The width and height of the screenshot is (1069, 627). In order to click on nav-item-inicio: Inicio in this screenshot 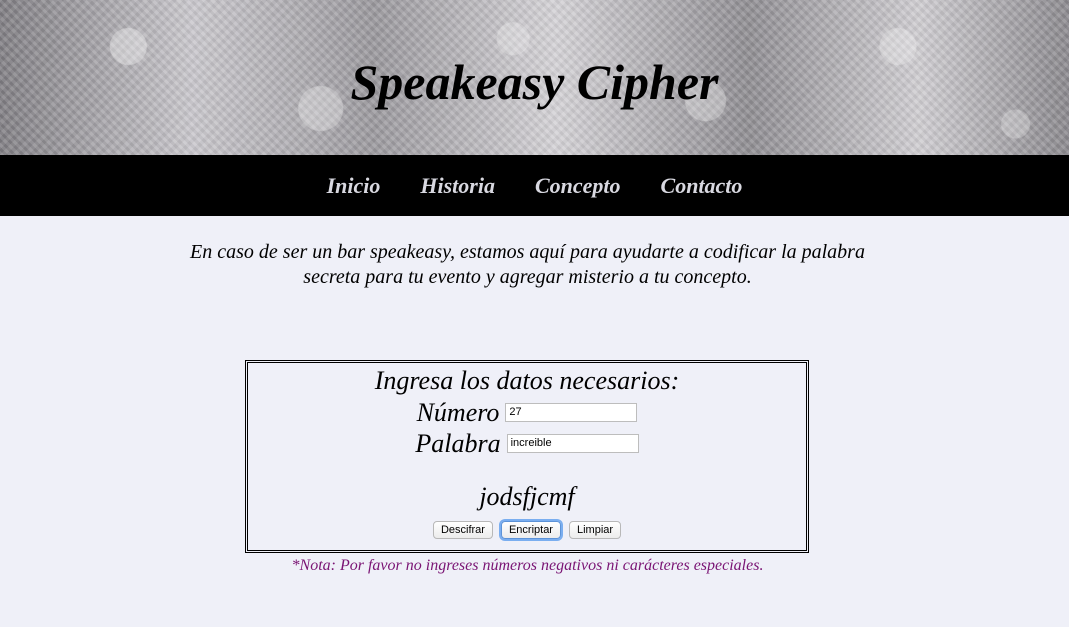, I will do `click(354, 185)`.